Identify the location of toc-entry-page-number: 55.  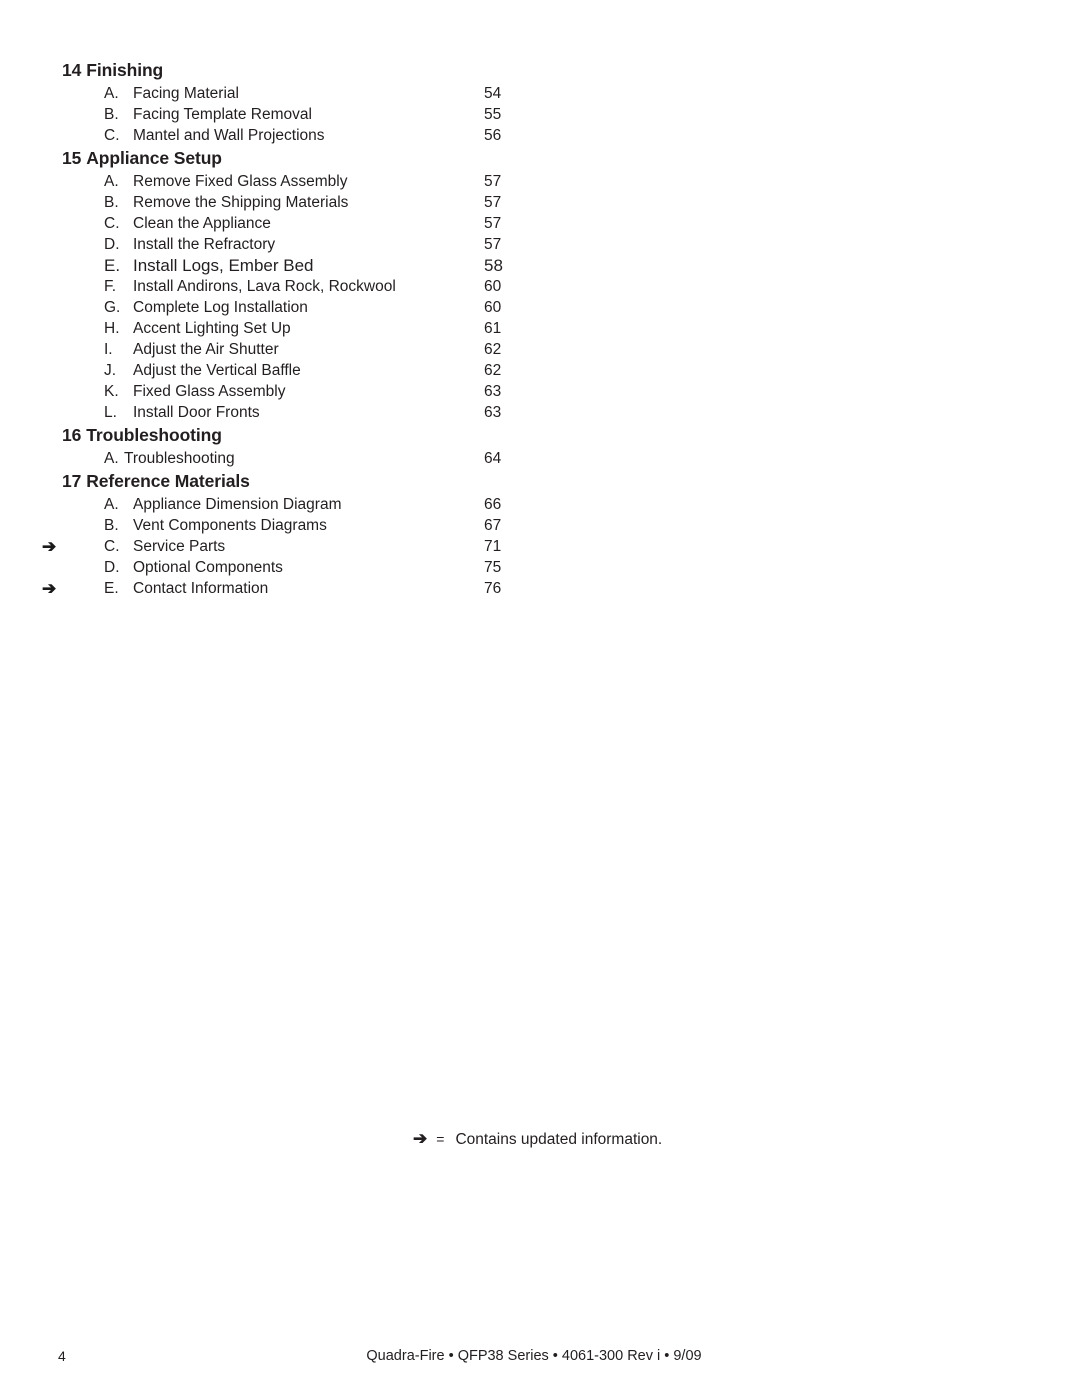
(493, 114).